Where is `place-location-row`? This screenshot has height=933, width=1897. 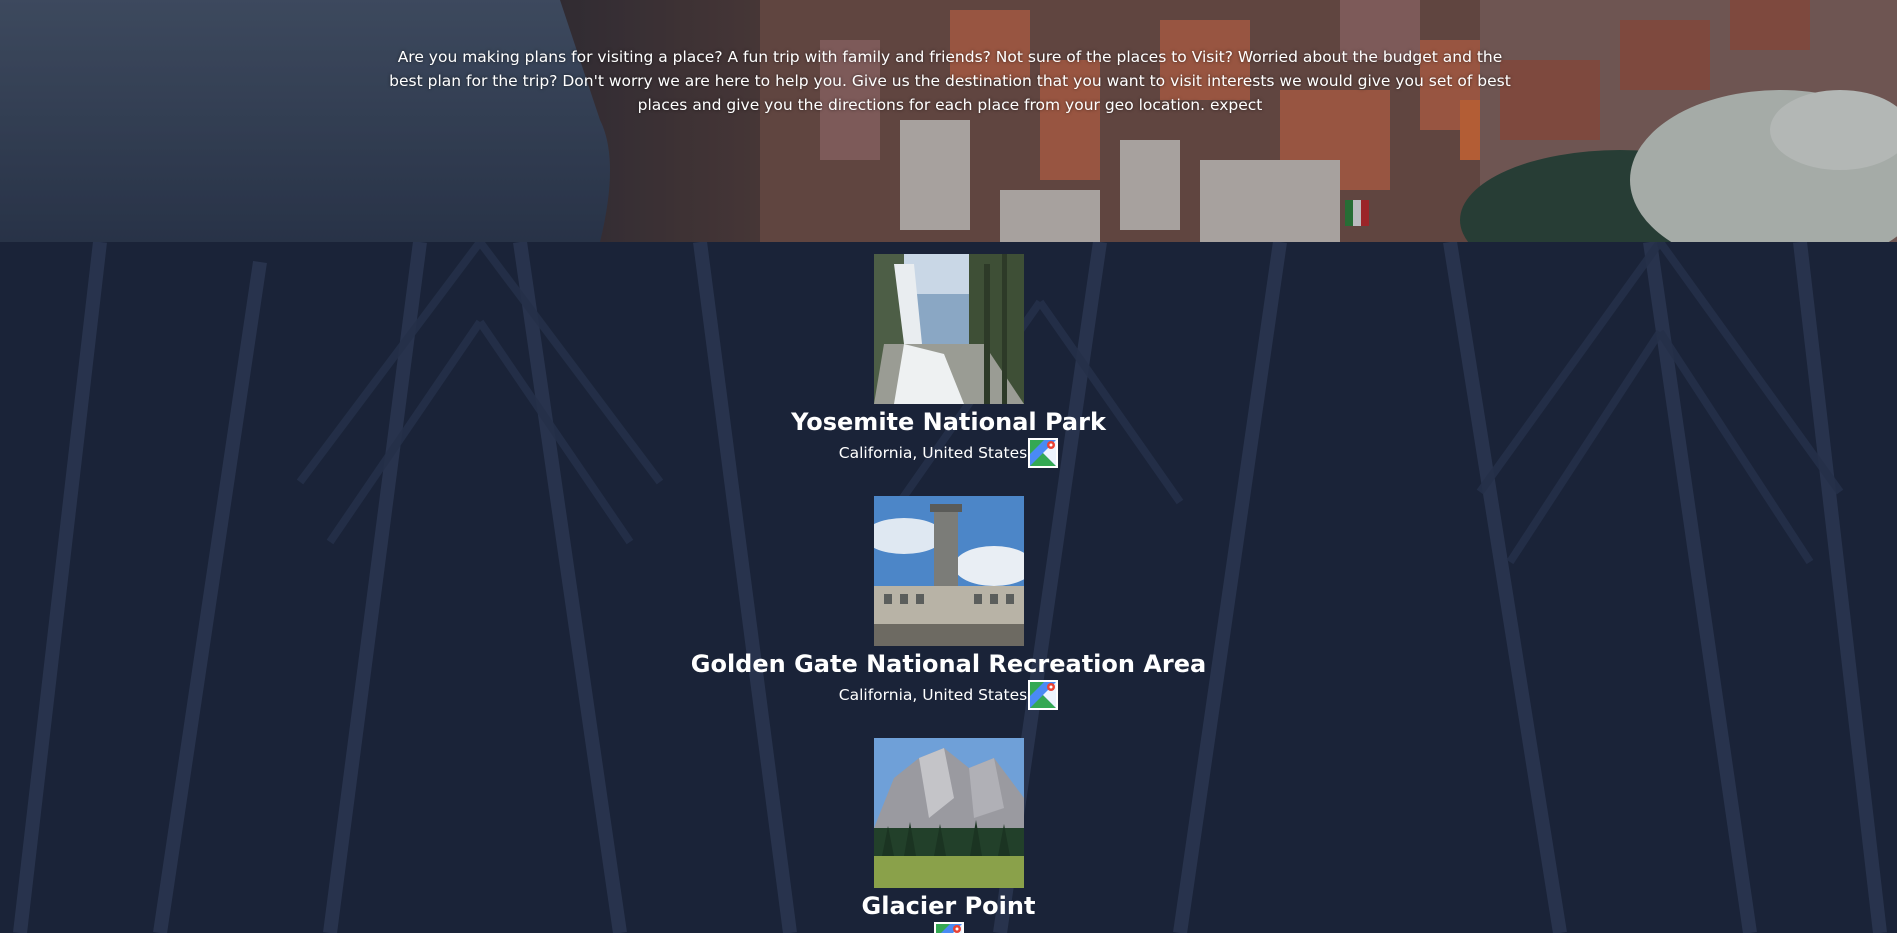 place-location-row is located at coordinates (948, 927).